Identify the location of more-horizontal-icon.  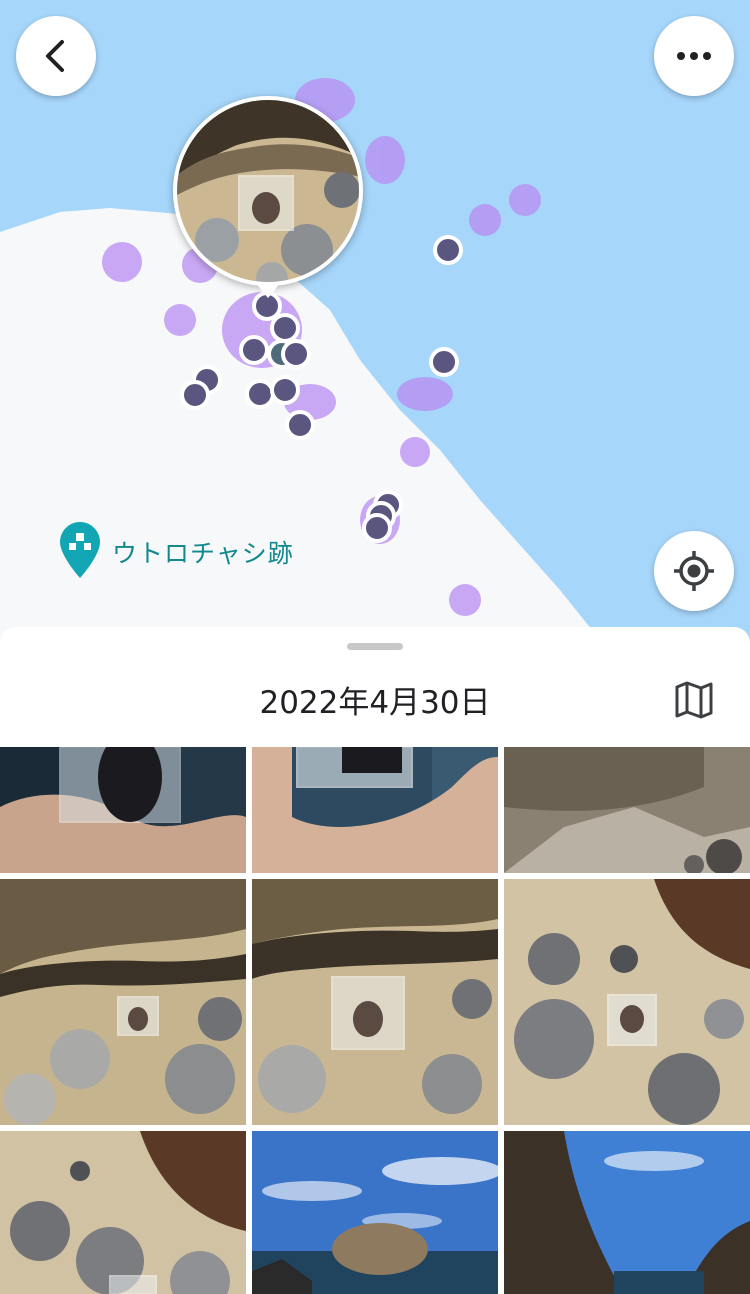
(694, 56).